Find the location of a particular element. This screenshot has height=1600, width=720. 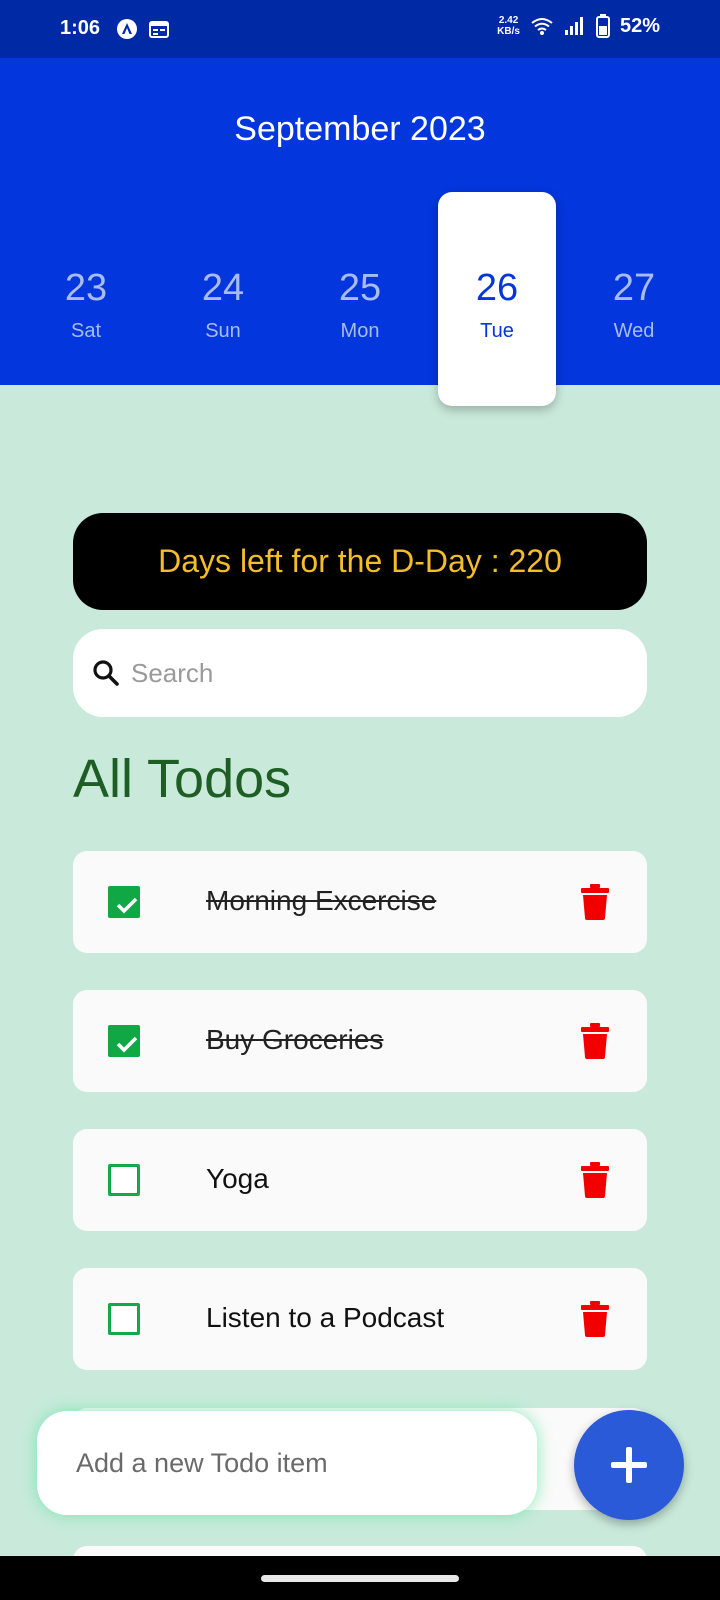

search-icon is located at coordinates (106, 673).